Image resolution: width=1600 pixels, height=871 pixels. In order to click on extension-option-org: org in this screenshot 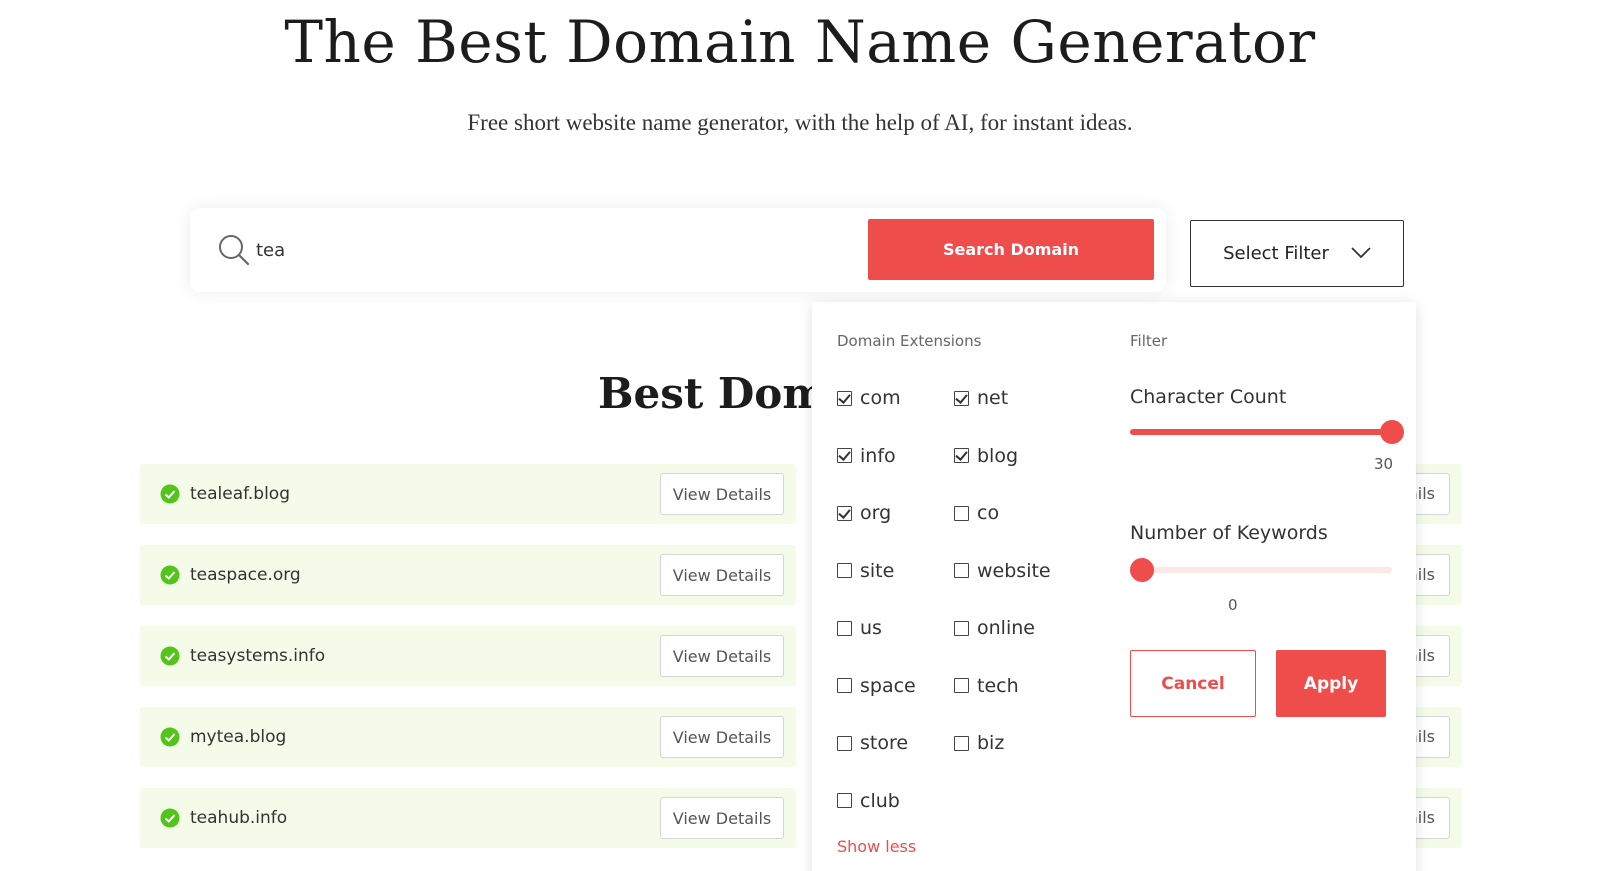, I will do `click(864, 513)`.